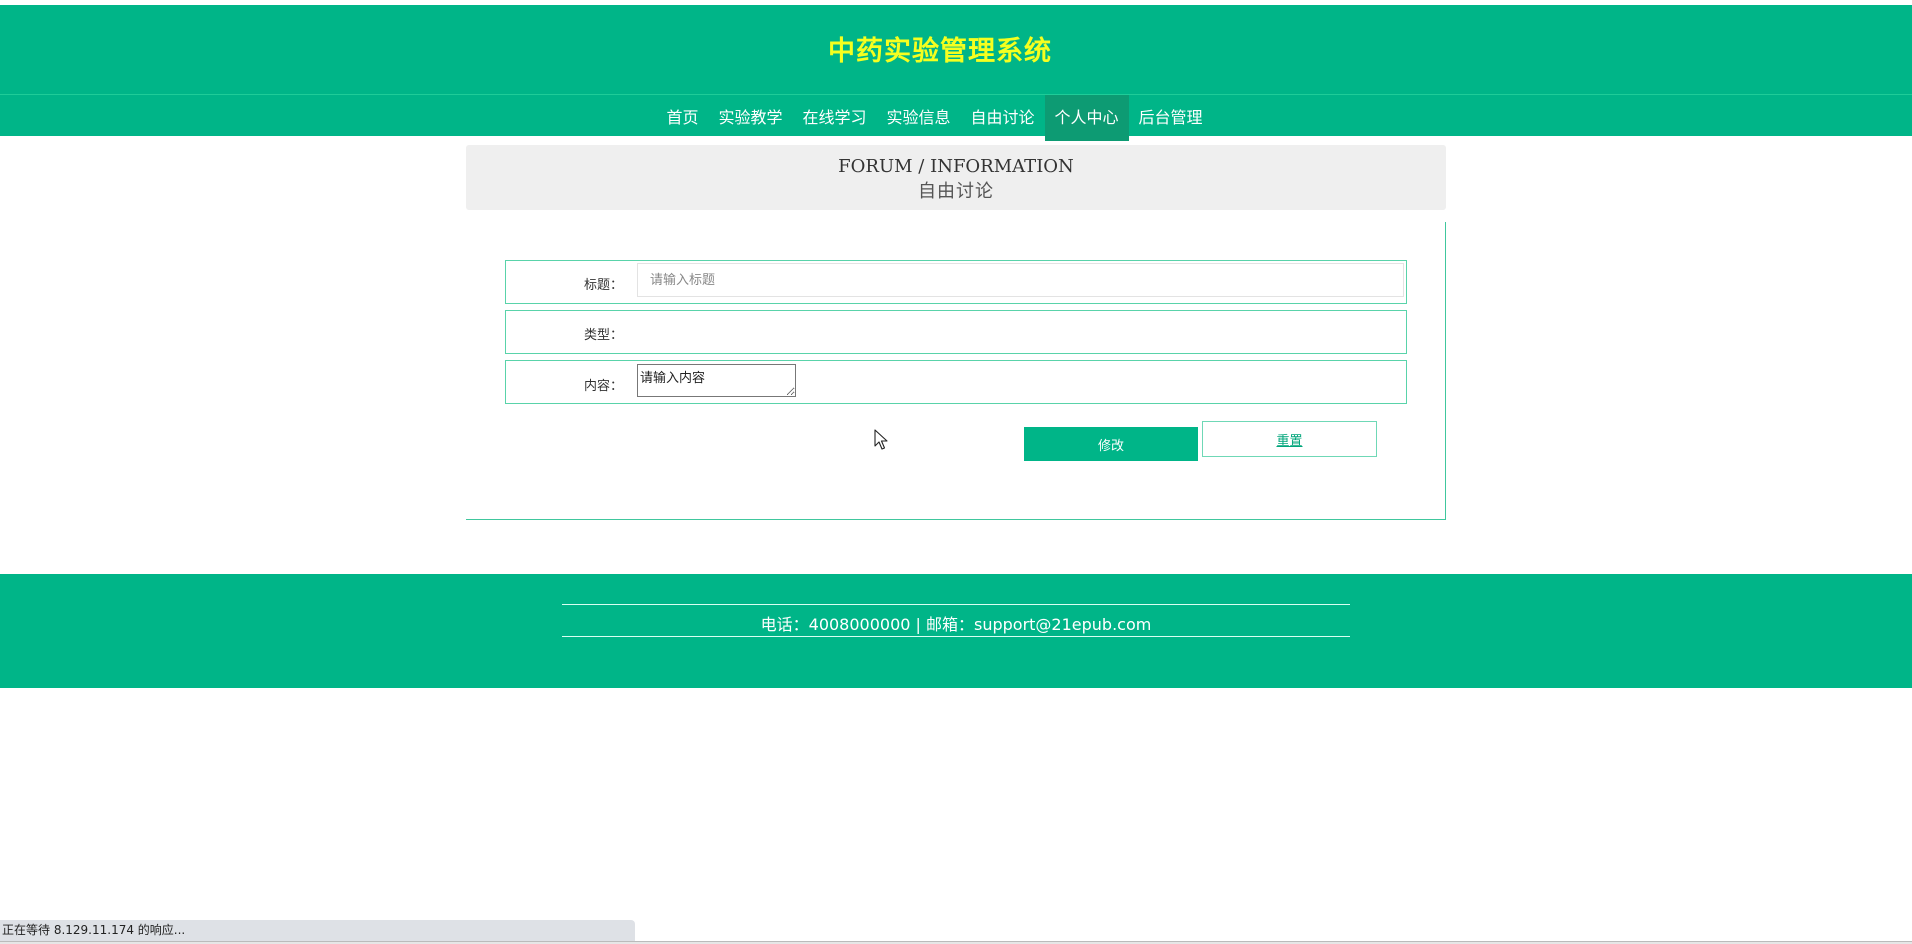 The width and height of the screenshot is (1912, 944). I want to click on site-footer: 电话：4008000000 | 邮箱：support@21epub.com, so click(956, 631).